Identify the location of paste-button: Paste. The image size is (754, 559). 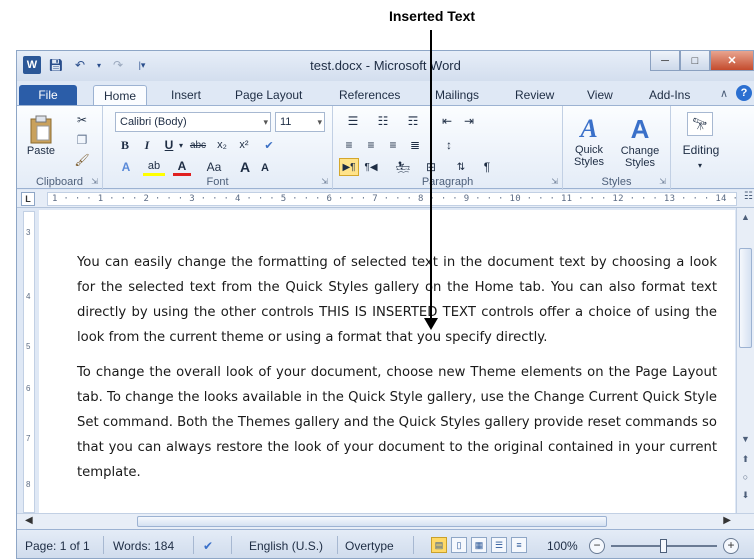
(41, 136).